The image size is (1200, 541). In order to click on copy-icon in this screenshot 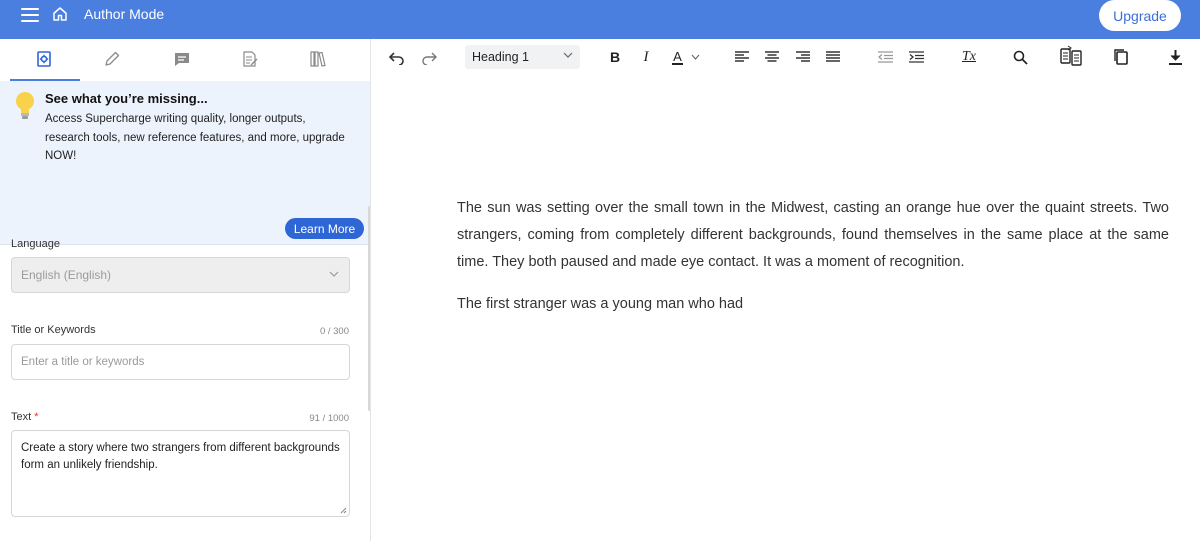, I will do `click(1121, 57)`.